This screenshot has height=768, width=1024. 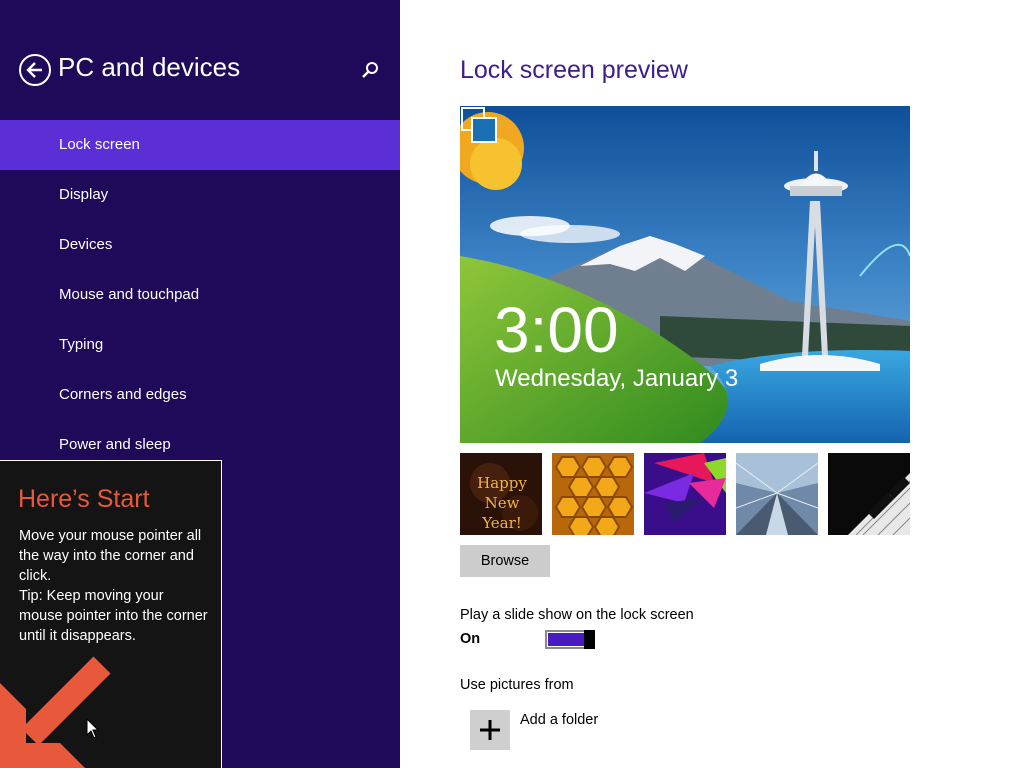 I want to click on lock-screen-preview-title: Lock screen preview, so click(x=574, y=70).